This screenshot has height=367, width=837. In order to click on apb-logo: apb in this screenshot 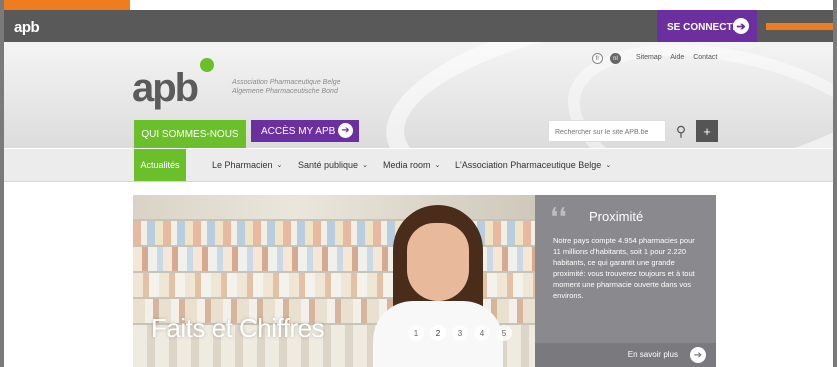, I will do `click(165, 88)`.